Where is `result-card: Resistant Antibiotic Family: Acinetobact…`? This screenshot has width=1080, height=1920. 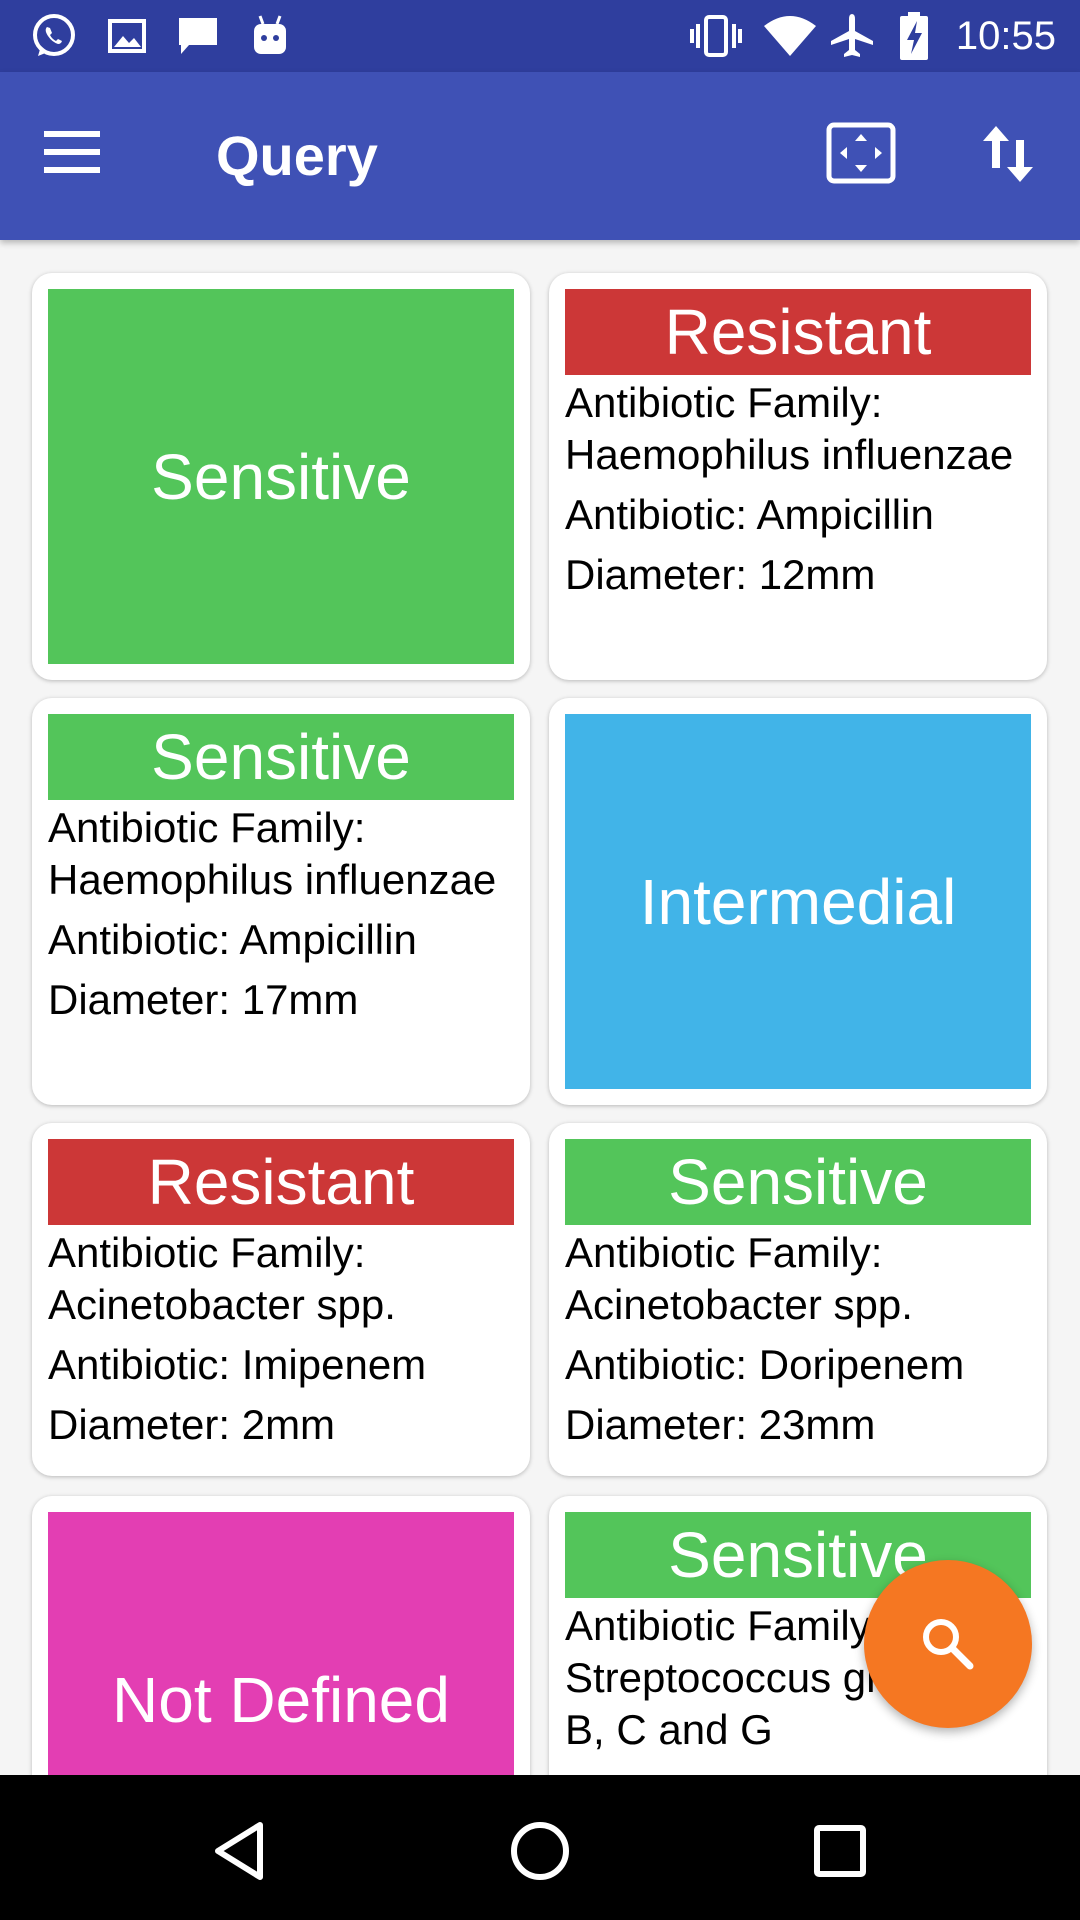
result-card: Resistant Antibiotic Family: Acinetobact… is located at coordinates (281, 1299).